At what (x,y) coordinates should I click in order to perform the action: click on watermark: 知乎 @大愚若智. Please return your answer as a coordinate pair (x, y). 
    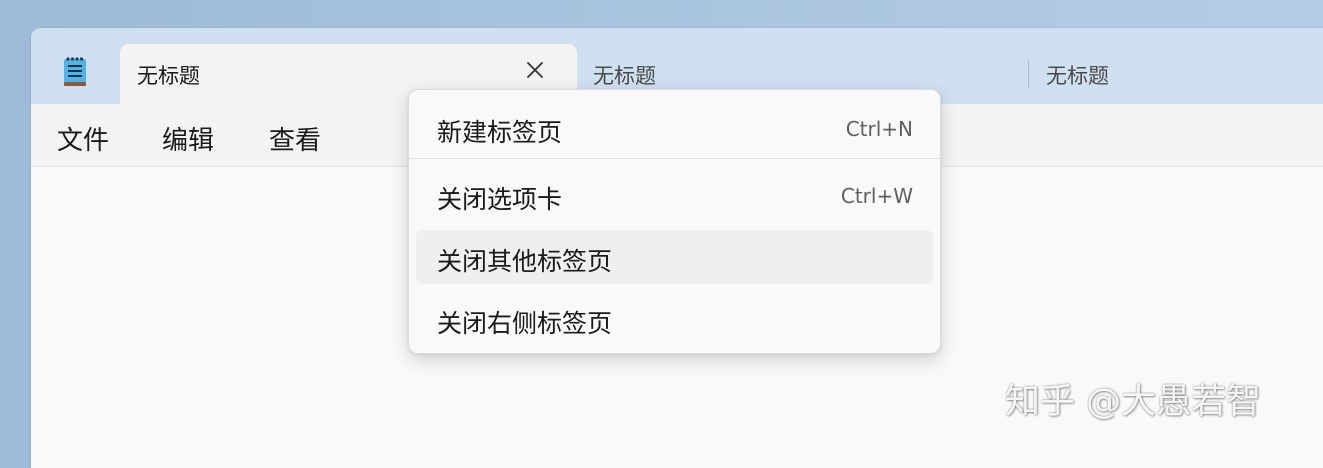
    Looking at the image, I should click on (1133, 402).